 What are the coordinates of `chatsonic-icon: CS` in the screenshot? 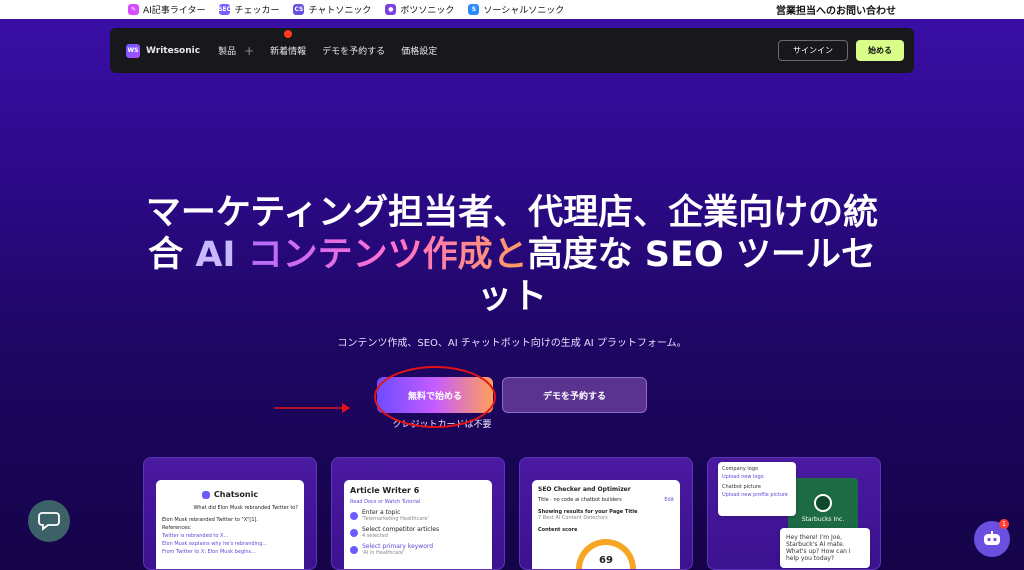 It's located at (299, 9).